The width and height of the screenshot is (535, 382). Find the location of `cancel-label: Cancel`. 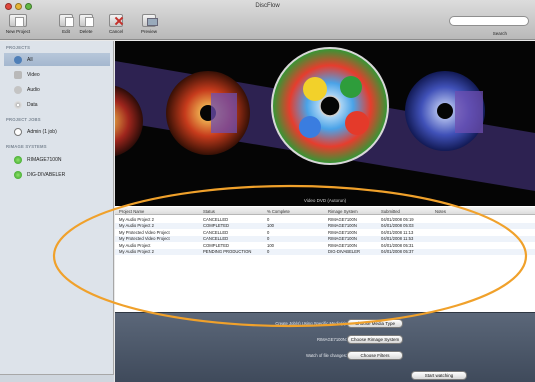

cancel-label: Cancel is located at coordinates (115, 31).